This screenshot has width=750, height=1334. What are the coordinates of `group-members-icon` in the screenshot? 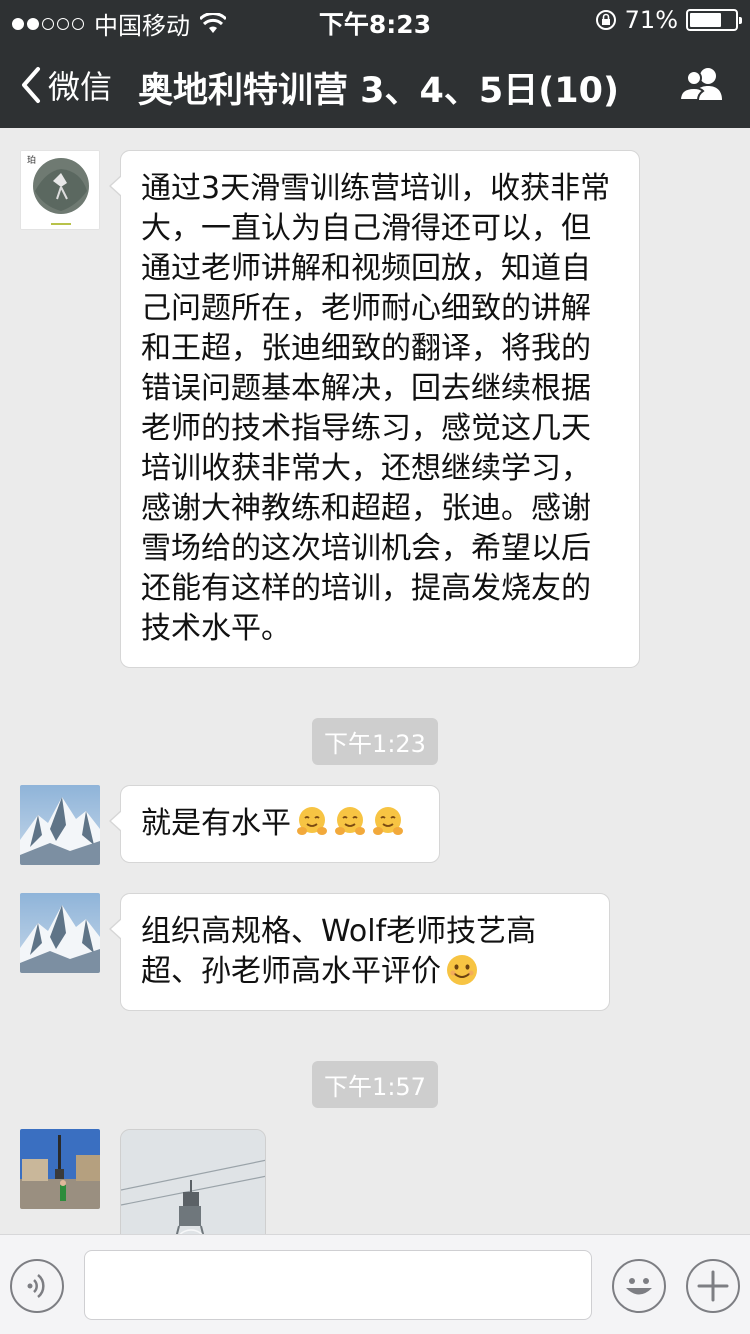 It's located at (702, 84).